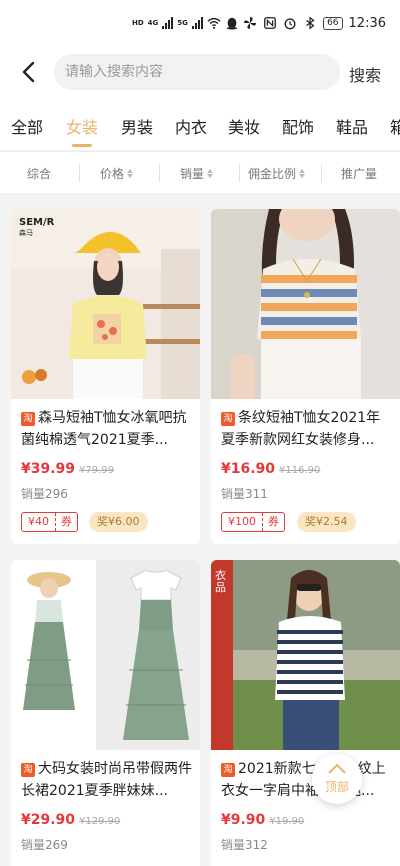  Describe the element at coordinates (232, 23) in the screenshot. I see `qq-icon` at that location.